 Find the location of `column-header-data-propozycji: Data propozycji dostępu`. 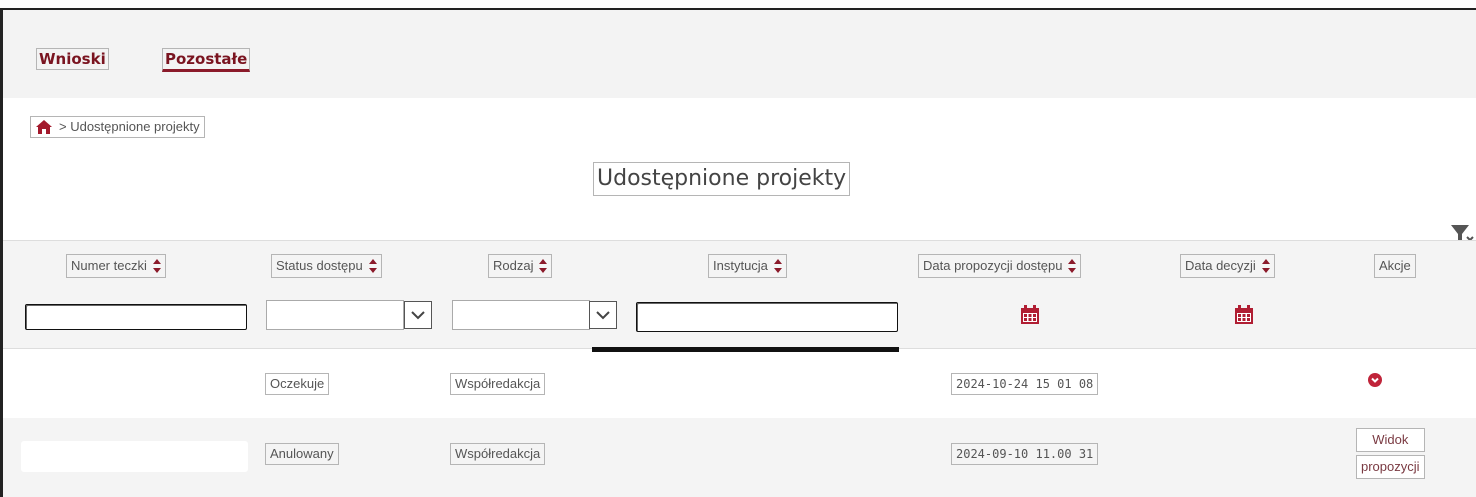

column-header-data-propozycji: Data propozycji dostępu is located at coordinates (1000, 266).